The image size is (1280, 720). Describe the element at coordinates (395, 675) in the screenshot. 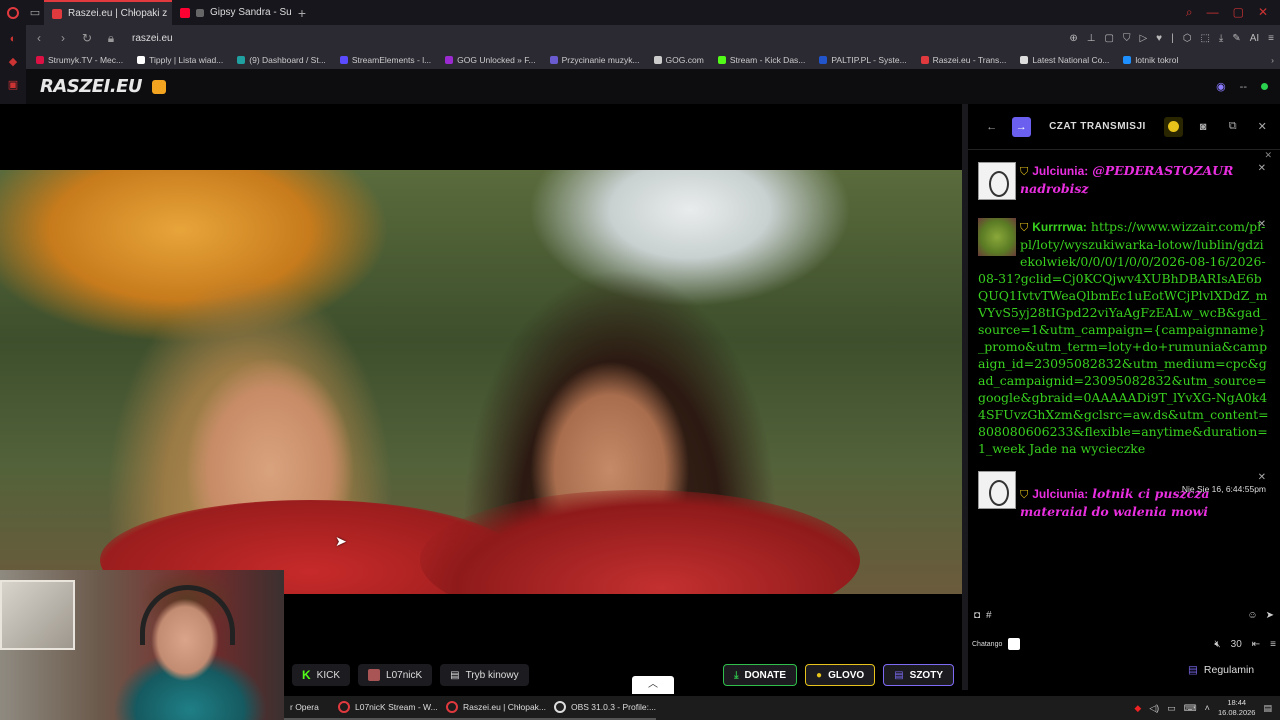

I see `user-button: L07nicK` at that location.